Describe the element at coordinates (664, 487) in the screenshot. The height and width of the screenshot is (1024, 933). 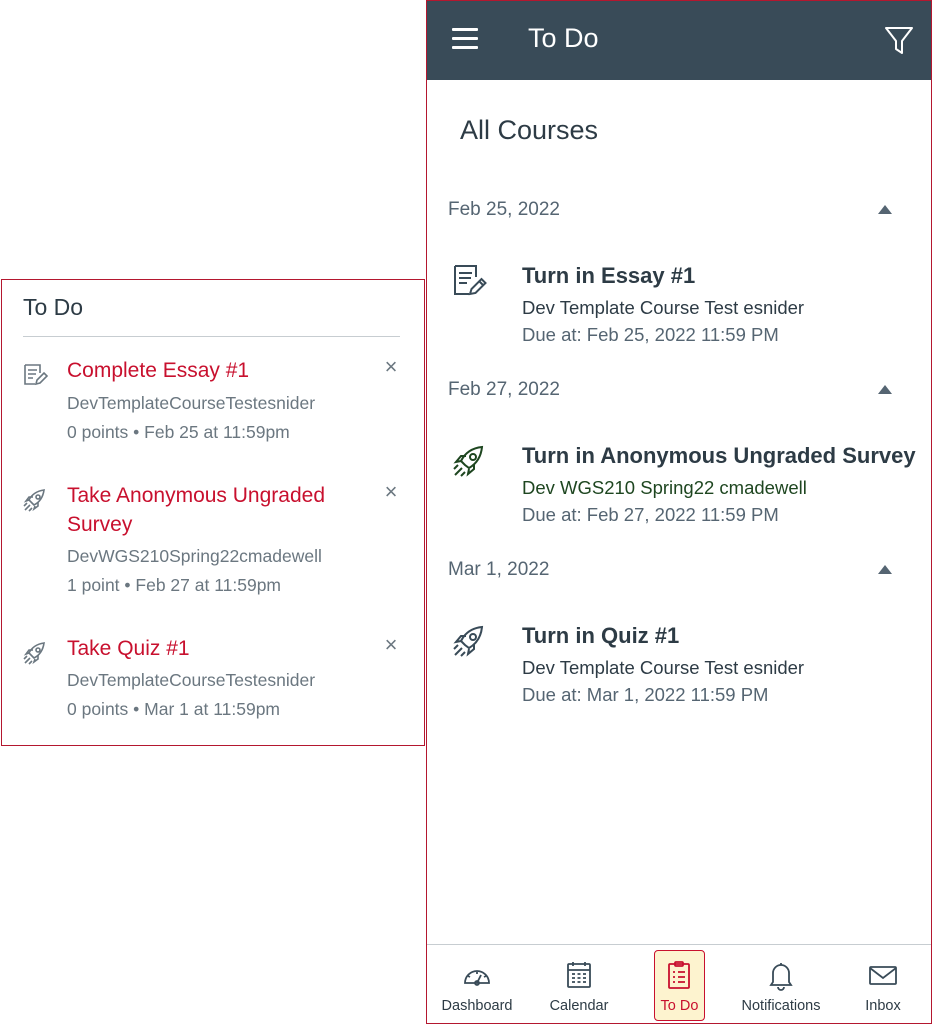
I see `todo-item-course: Dev WGS210 Spring22 cmadewell` at that location.